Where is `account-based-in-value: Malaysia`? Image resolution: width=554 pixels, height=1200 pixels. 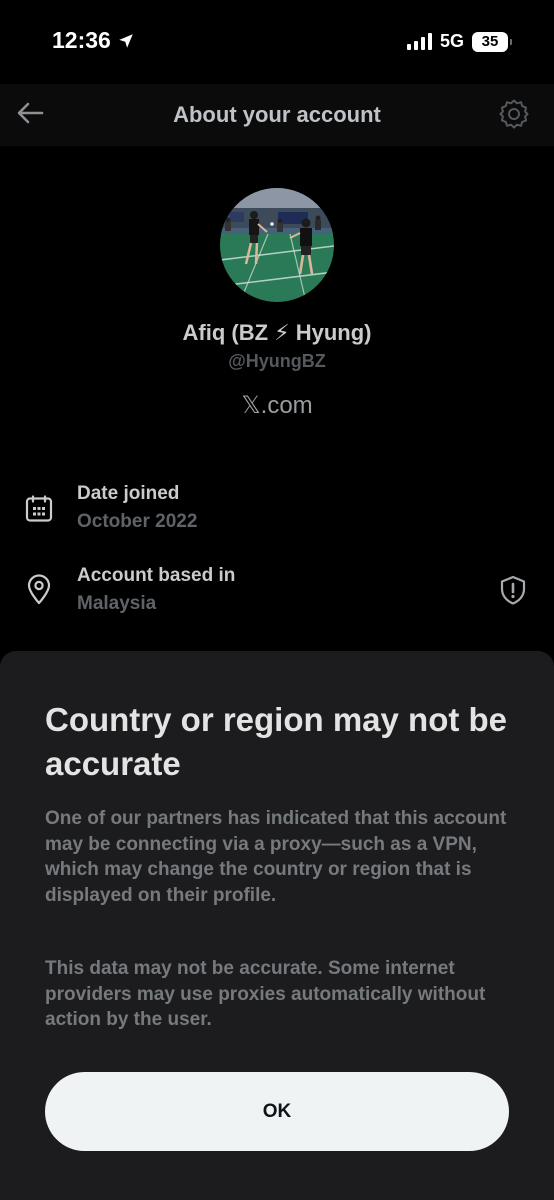
account-based-in-value: Malaysia is located at coordinates (117, 603).